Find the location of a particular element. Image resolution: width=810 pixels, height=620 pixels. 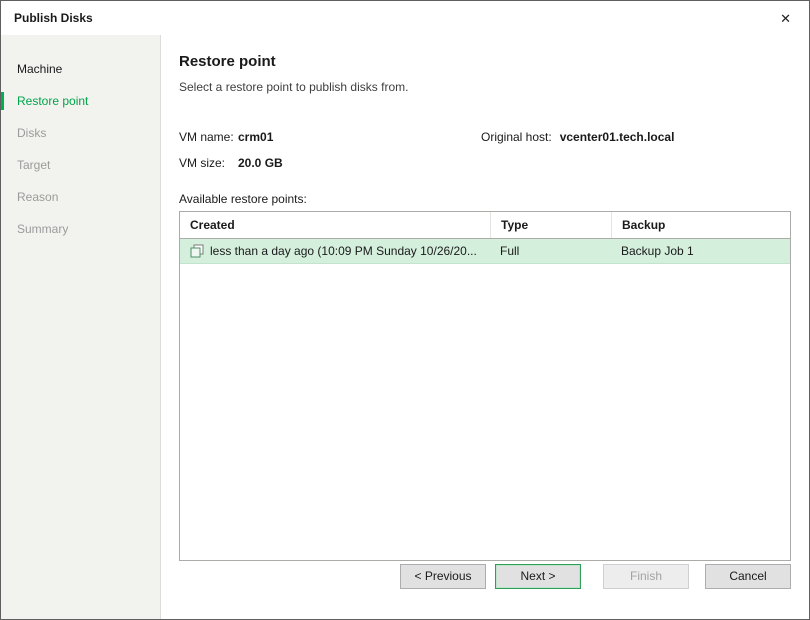

restore-points-table-header: Created Type Backup is located at coordinates (485, 225).